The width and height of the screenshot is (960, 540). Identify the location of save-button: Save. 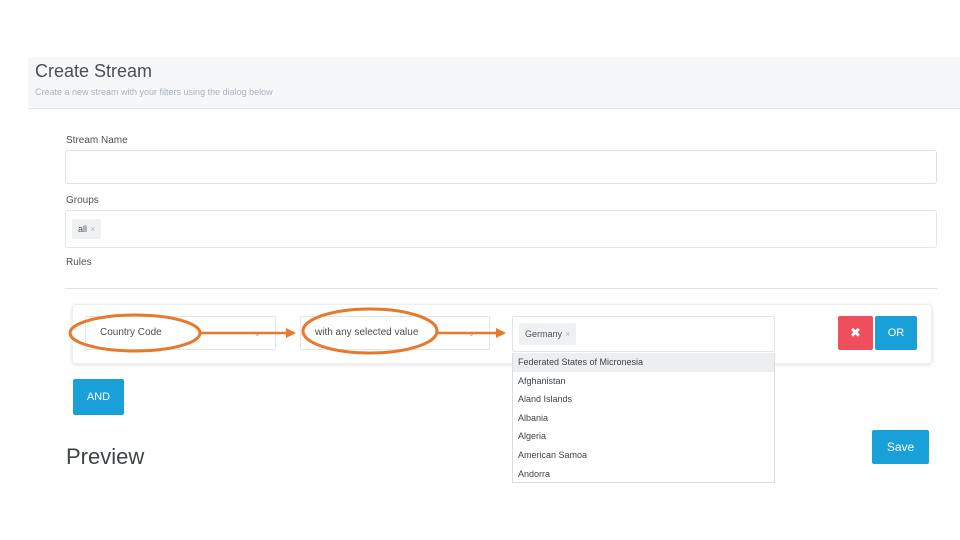
(900, 447).